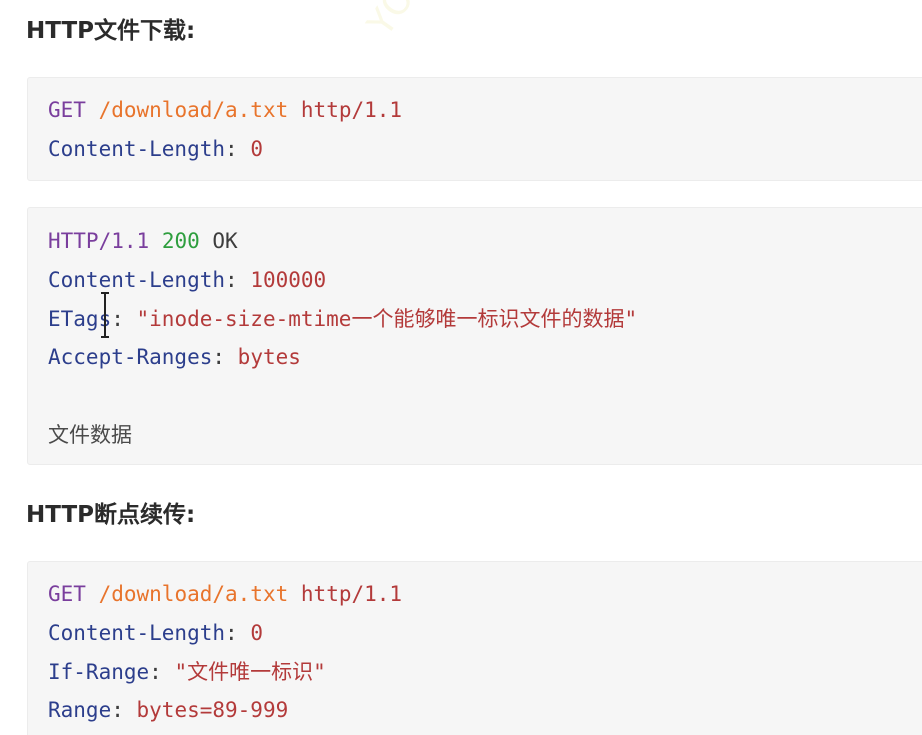  I want to click on header-line-if-range: If-Range: "文件唯一标识", so click(187, 671).